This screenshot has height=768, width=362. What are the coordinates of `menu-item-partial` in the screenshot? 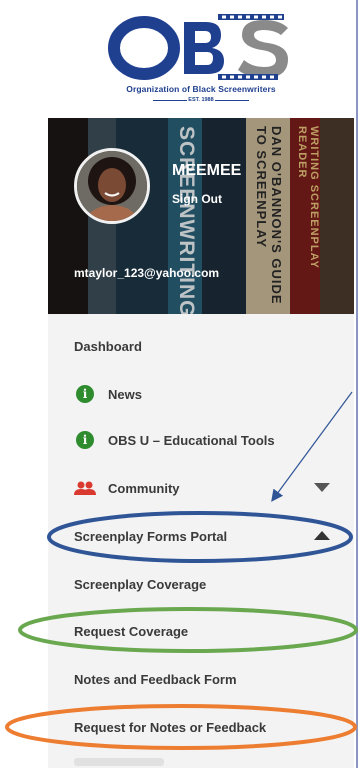 It's located at (119, 762).